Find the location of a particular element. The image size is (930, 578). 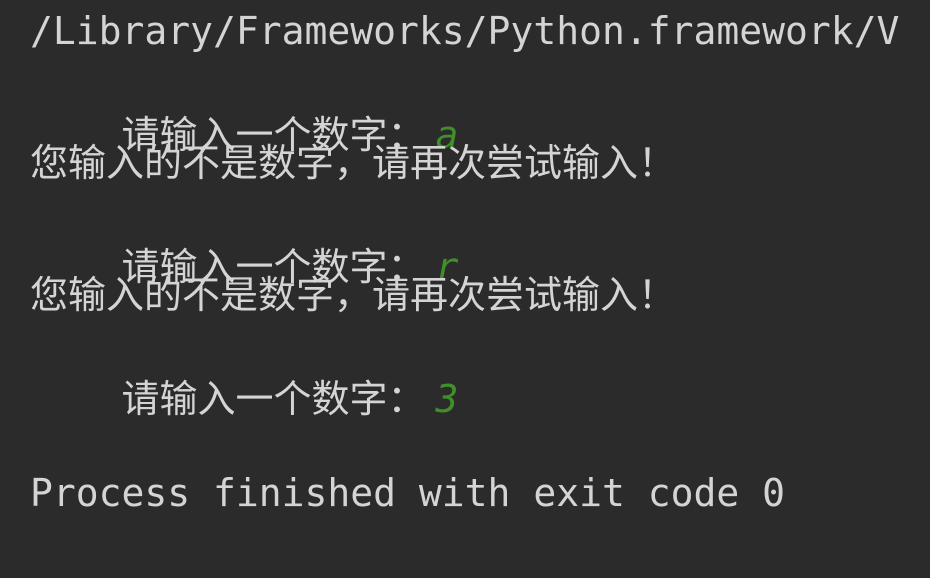

command-path-line: /Library/Frameworks/Python.framework/V is located at coordinates (465, 31).